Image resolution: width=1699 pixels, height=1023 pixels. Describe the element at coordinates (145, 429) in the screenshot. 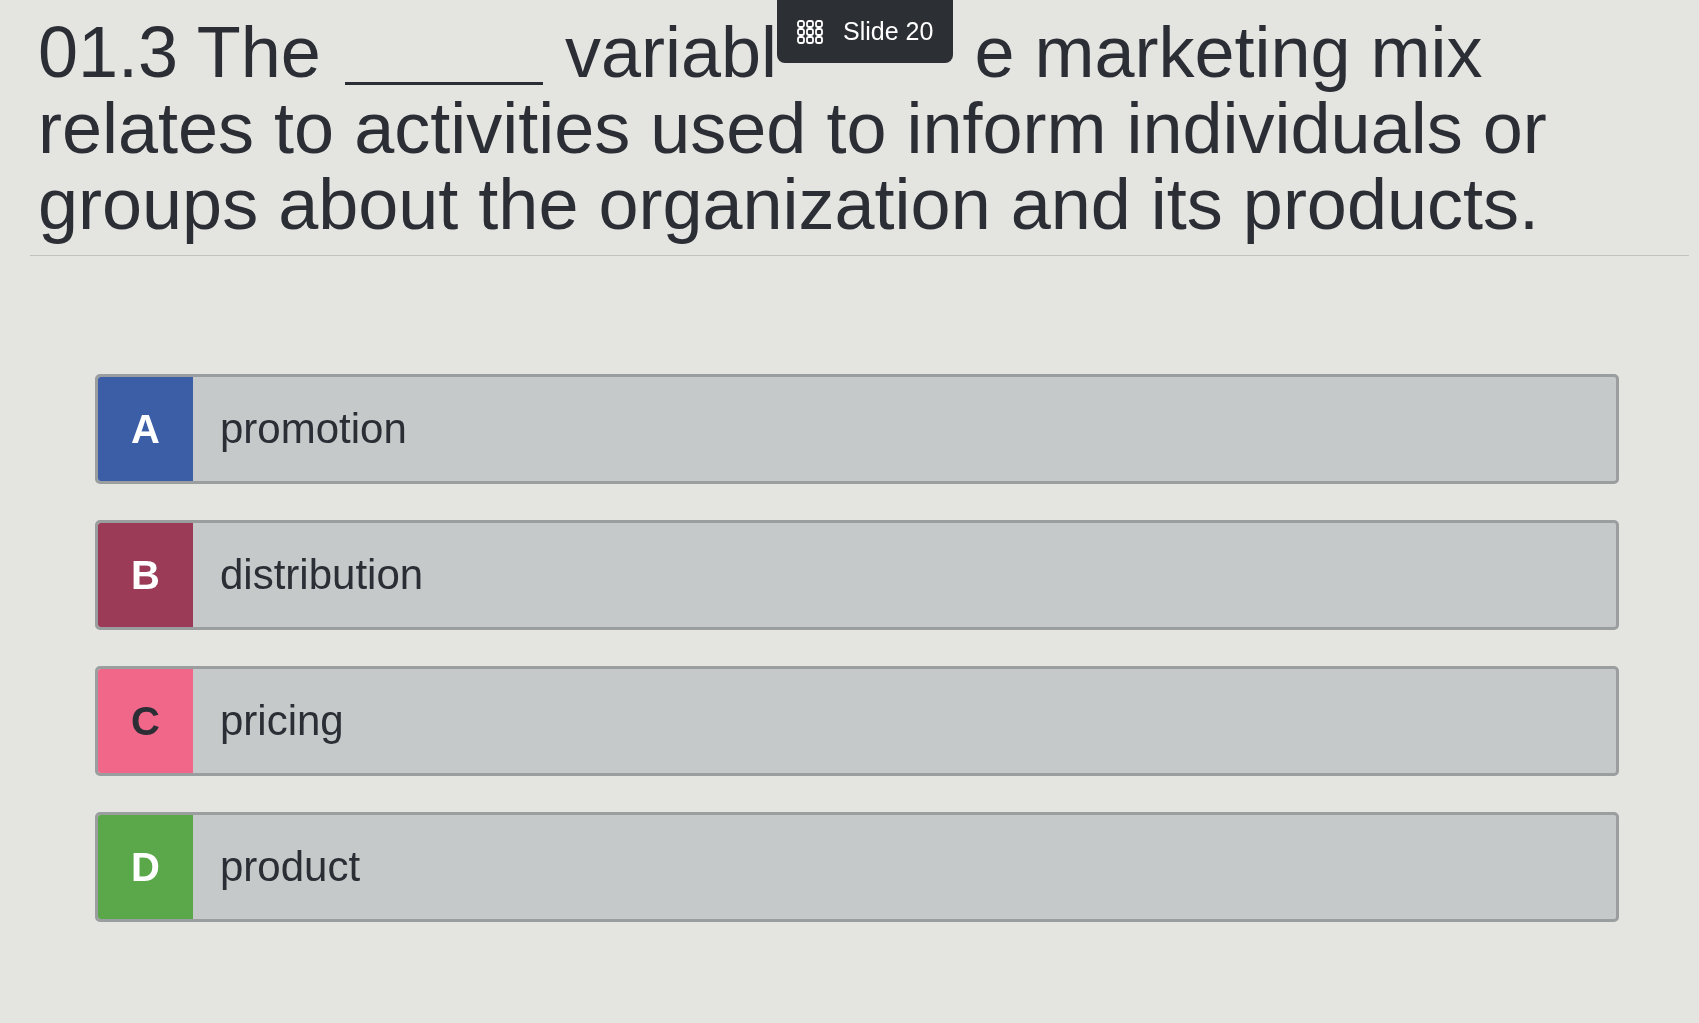

I see `letter-tile: A` at that location.